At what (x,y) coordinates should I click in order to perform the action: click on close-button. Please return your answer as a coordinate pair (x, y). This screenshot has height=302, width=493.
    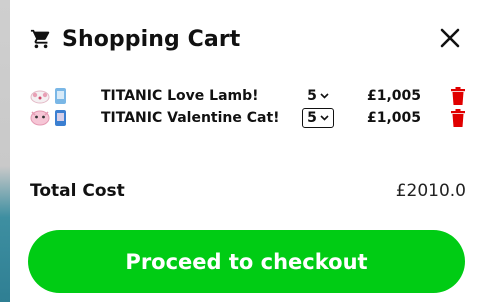
    Looking at the image, I should click on (450, 38).